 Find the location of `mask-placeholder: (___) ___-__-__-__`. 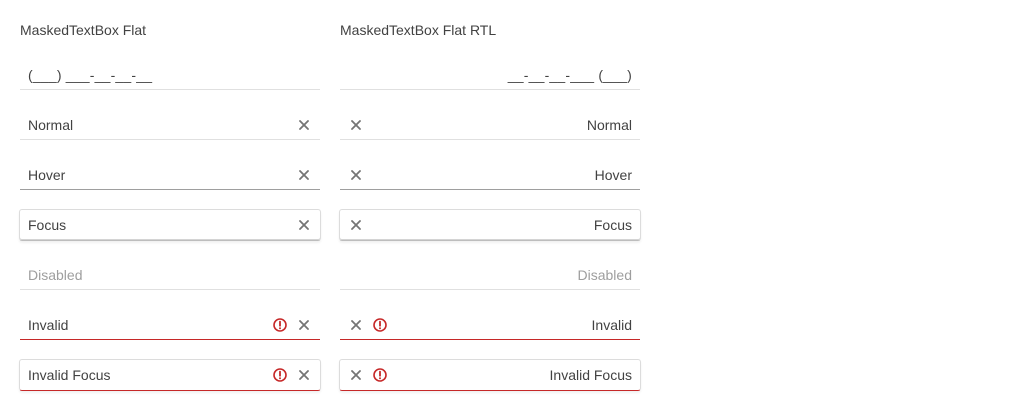

mask-placeholder: (___) ___-__-__-__ is located at coordinates (90, 74).